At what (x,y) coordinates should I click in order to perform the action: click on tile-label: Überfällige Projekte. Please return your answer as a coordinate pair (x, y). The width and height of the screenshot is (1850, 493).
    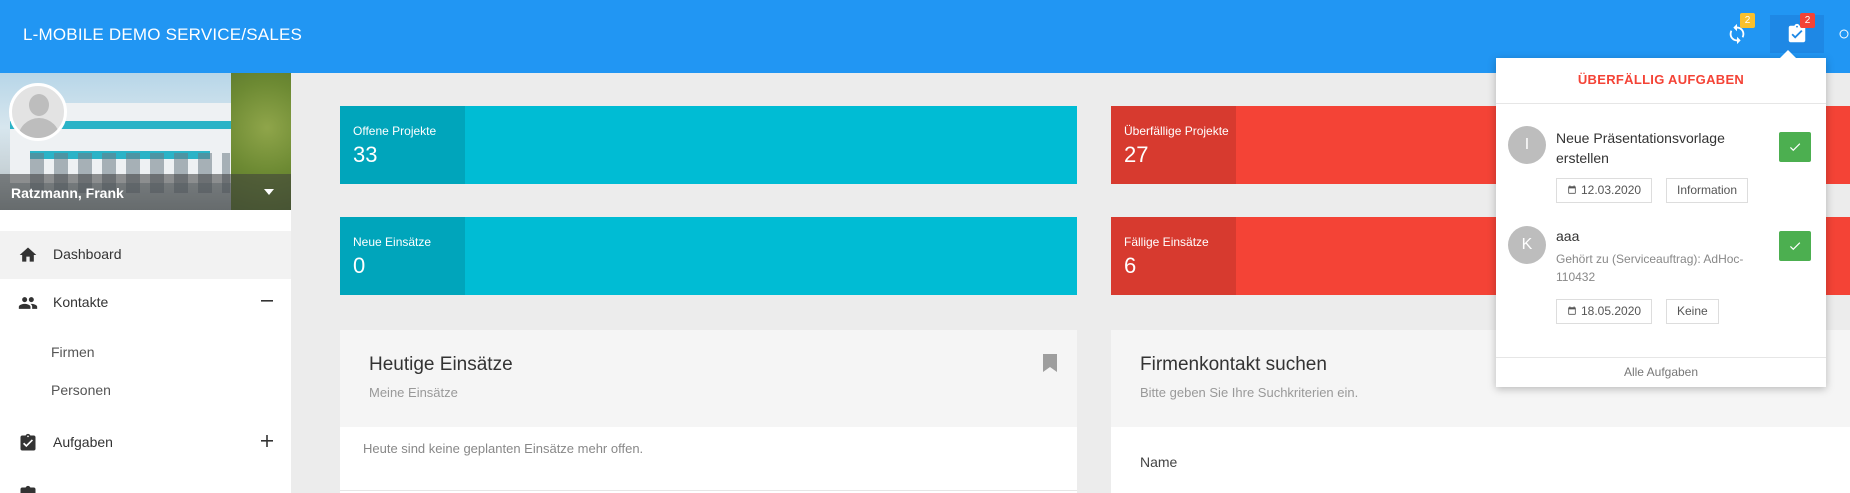
    Looking at the image, I should click on (1176, 131).